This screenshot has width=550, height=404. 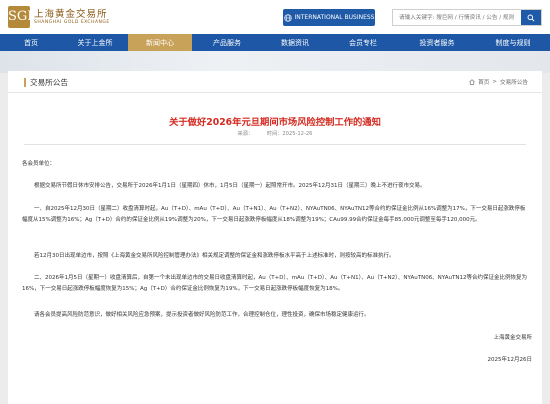 What do you see at coordinates (71, 14) in the screenshot?
I see `logo-cn-text: 上海黄金交易所` at bounding box center [71, 14].